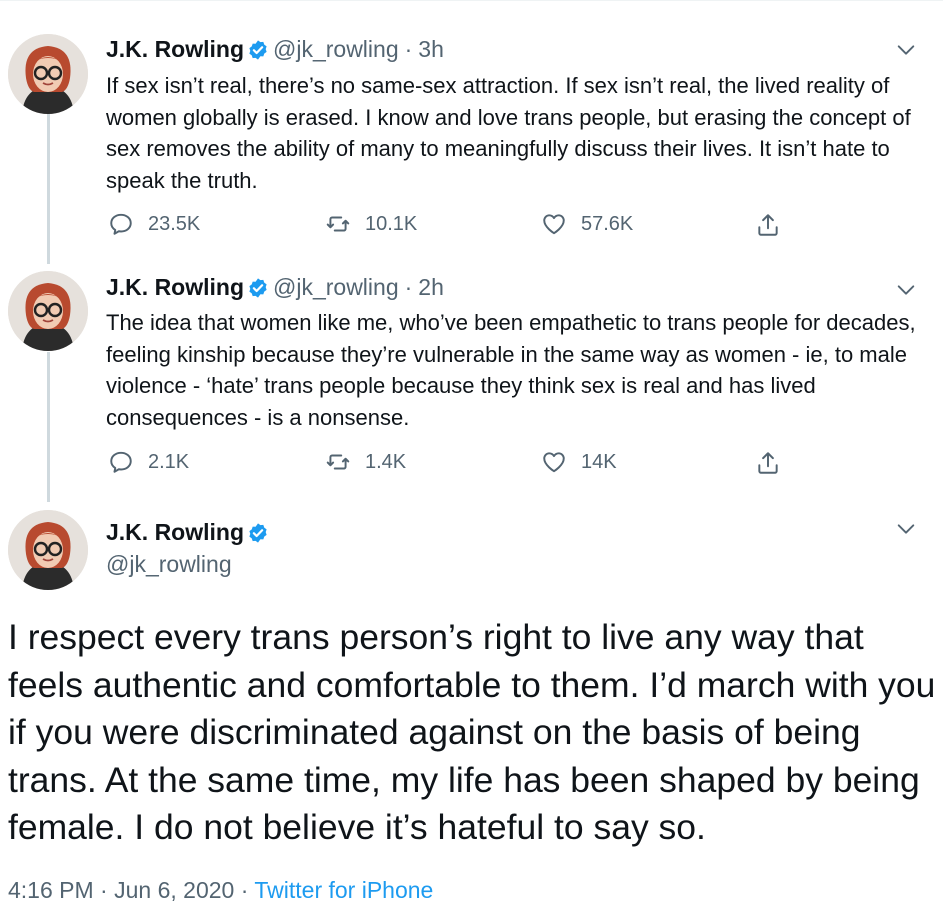 The width and height of the screenshot is (943, 916). What do you see at coordinates (391, 223) in the screenshot?
I see `retweet-count: 10.1K` at bounding box center [391, 223].